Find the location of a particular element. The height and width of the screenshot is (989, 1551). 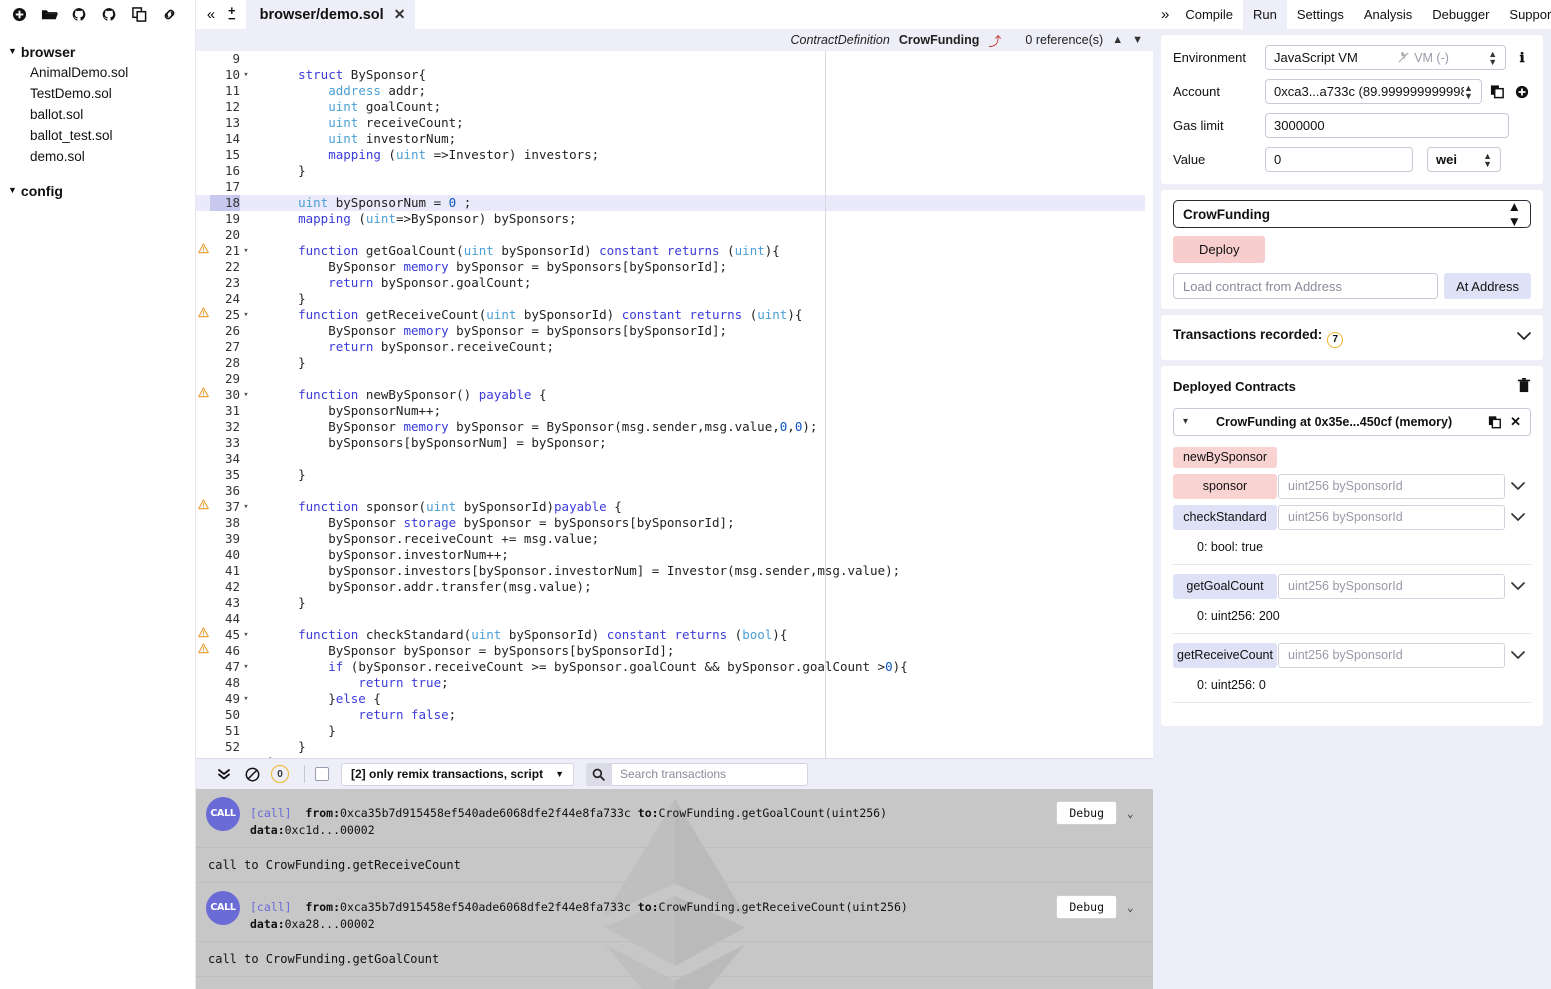

terminal-filter-select: [2] only remix transactions, script ▼ is located at coordinates (457, 774).